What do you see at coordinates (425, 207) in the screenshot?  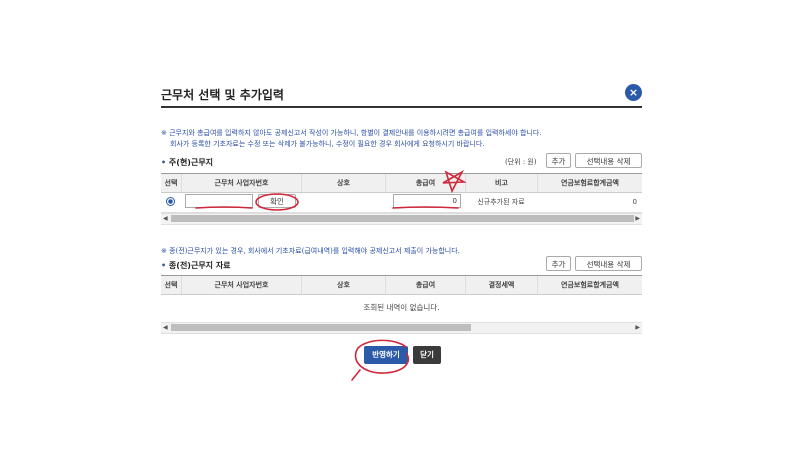 I see `annotation-underline-salary` at bounding box center [425, 207].